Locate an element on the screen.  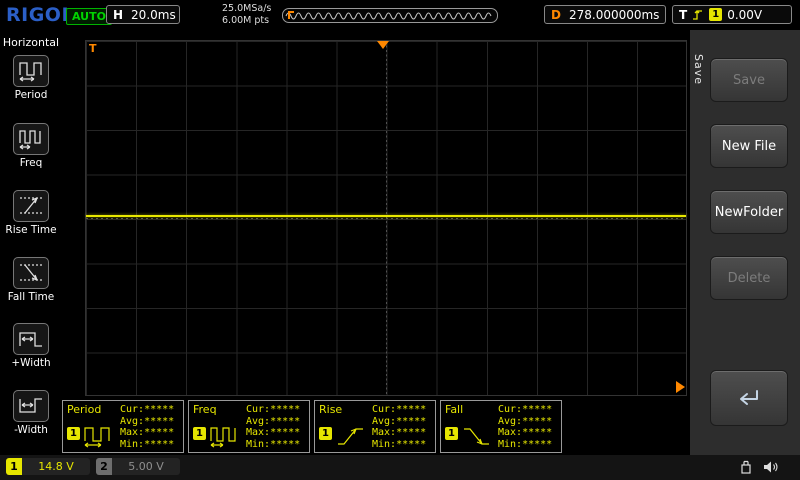
plus-width-icon is located at coordinates (31, 339).